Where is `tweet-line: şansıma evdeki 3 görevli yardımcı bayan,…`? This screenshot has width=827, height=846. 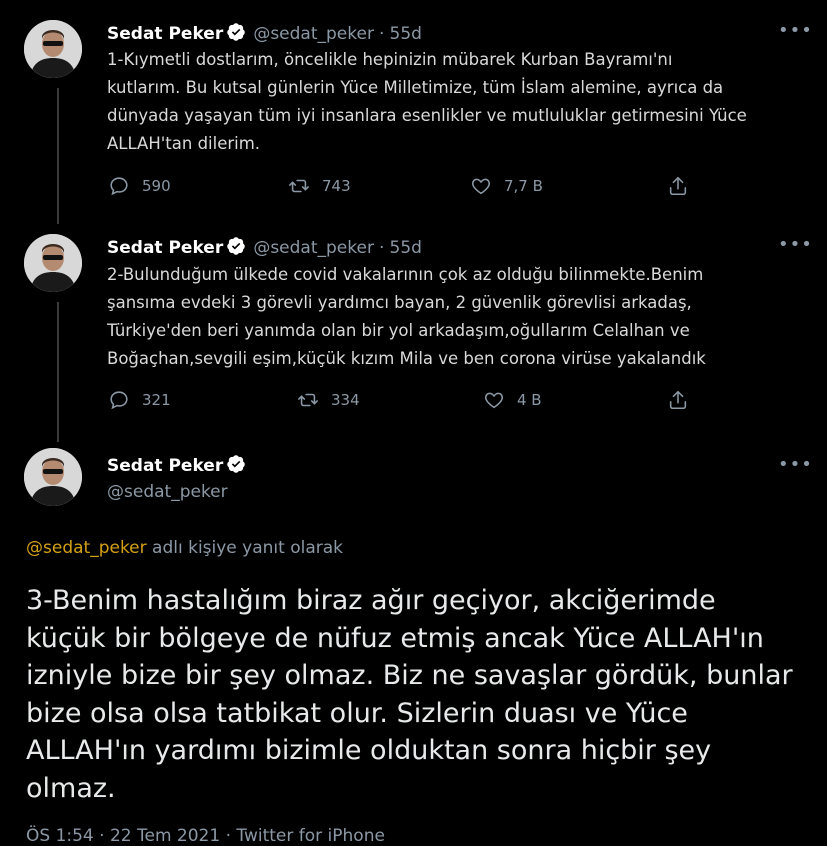
tweet-line: şansıma evdeki 3 görevli yardımcı bayan,… is located at coordinates (399, 302).